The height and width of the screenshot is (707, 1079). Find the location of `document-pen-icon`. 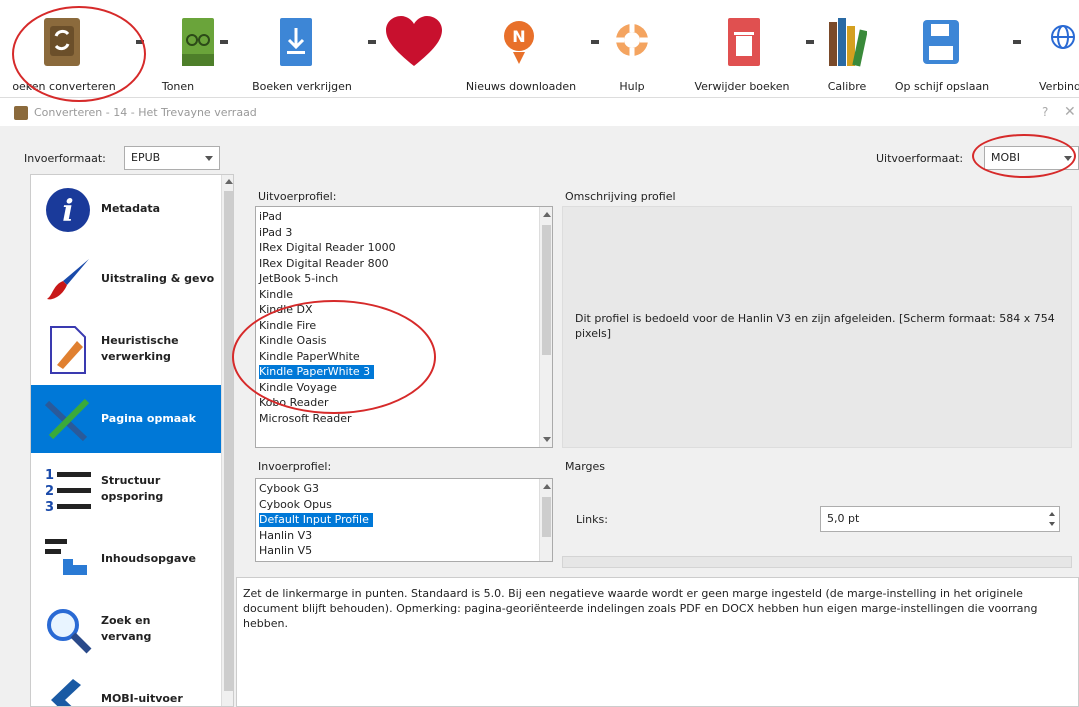

document-pen-icon is located at coordinates (68, 350).